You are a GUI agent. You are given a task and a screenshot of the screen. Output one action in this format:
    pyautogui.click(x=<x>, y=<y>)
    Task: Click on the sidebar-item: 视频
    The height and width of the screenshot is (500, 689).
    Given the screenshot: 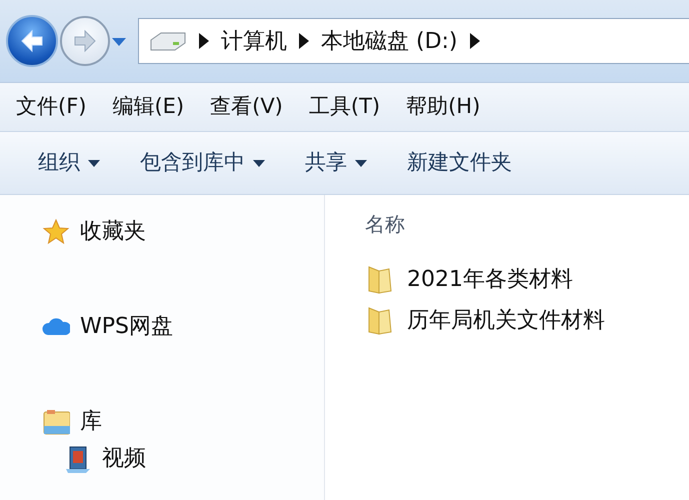 What is the action you would take?
    pyautogui.click(x=105, y=458)
    